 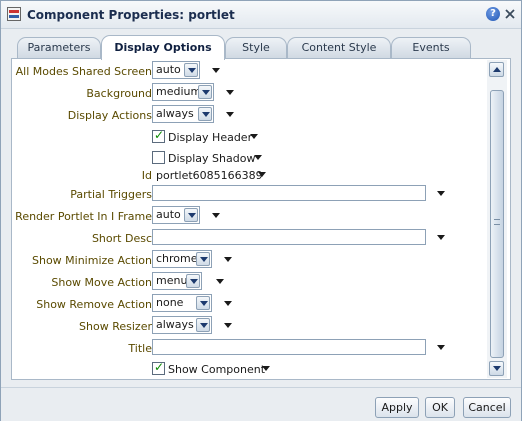 What do you see at coordinates (487, 407) in the screenshot?
I see `cancel-button: Cancel` at bounding box center [487, 407].